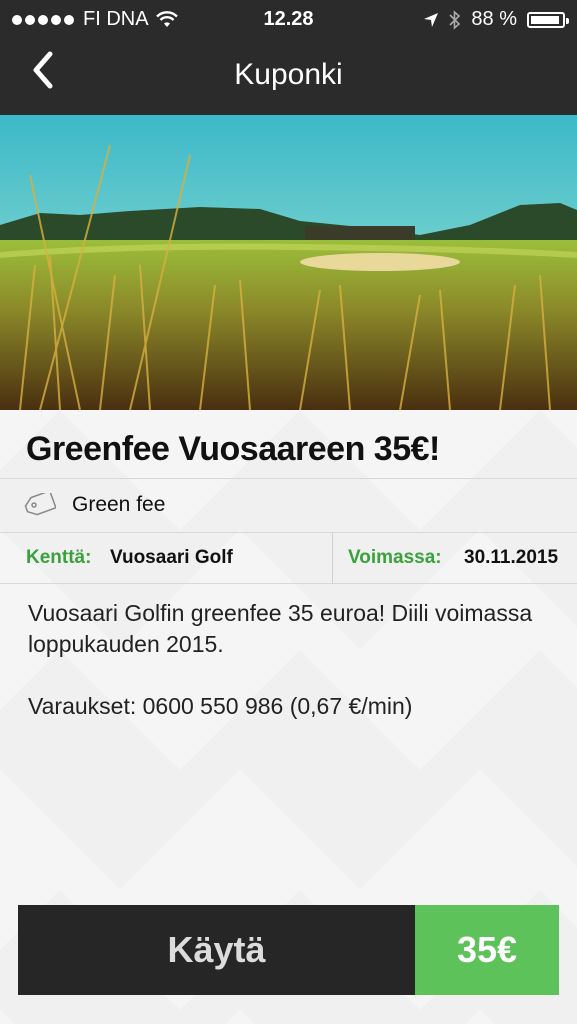 This screenshot has width=577, height=1024. I want to click on course-label: Kenttä:, so click(59, 557).